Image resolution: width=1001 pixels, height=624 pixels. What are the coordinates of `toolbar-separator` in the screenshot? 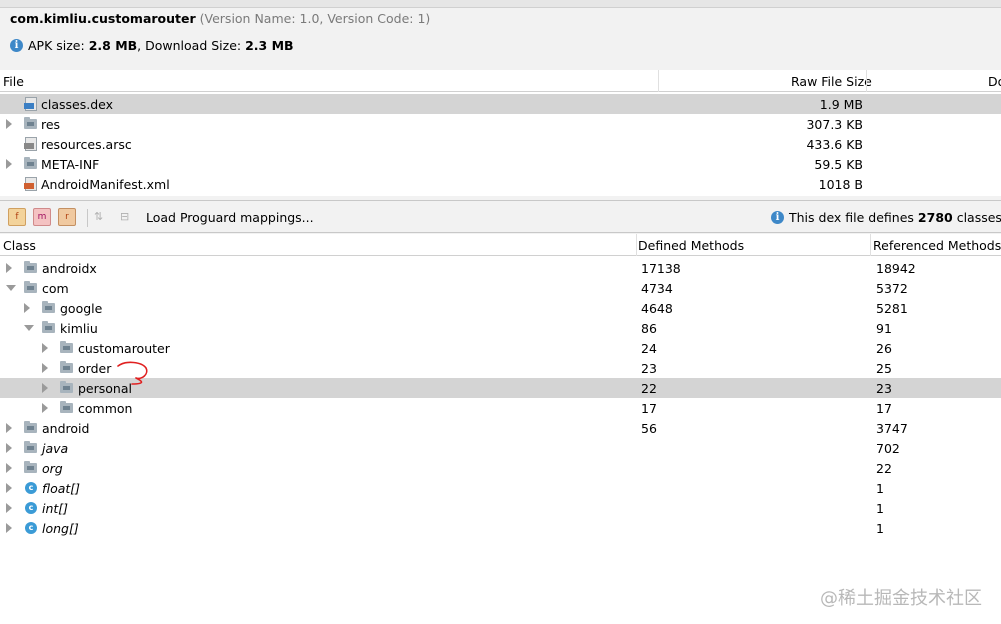 It's located at (87, 218).